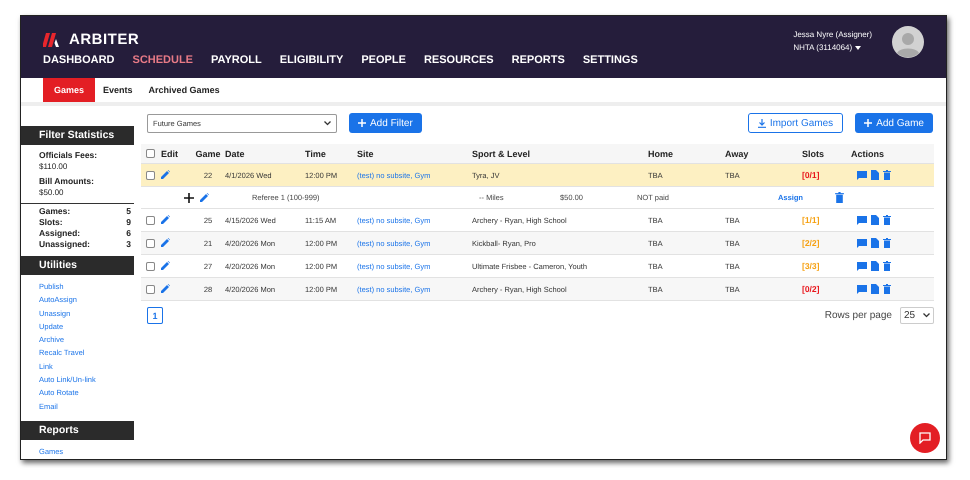 The width and height of the screenshot is (970, 480). Describe the element at coordinates (858, 315) in the screenshot. I see `rows-per-page-label: Rows per page` at that location.